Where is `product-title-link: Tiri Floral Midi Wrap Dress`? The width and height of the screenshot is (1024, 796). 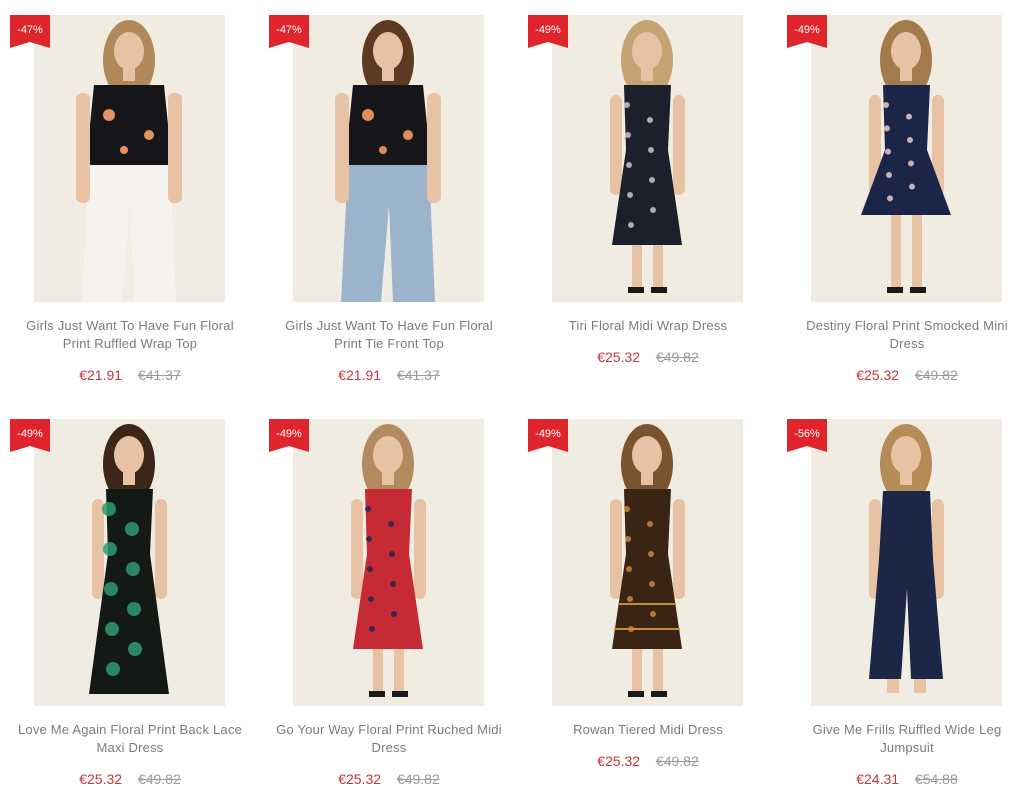 product-title-link: Tiri Floral Midi Wrap Dress is located at coordinates (648, 326).